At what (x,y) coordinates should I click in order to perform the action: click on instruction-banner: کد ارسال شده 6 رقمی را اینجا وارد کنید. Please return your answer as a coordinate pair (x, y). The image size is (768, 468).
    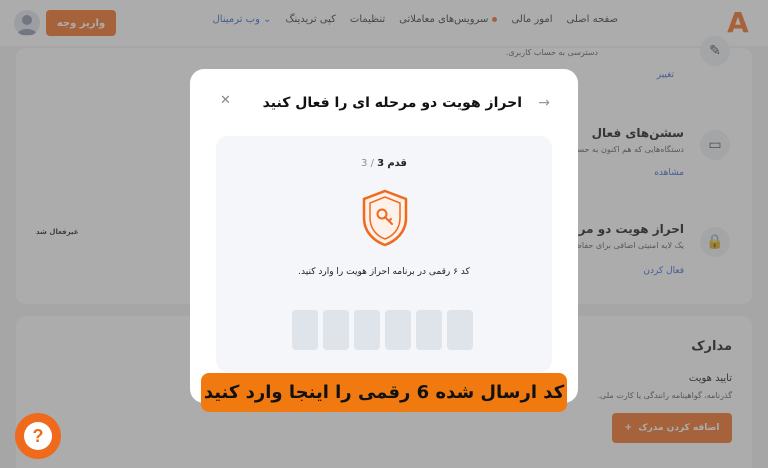
    Looking at the image, I should click on (384, 392).